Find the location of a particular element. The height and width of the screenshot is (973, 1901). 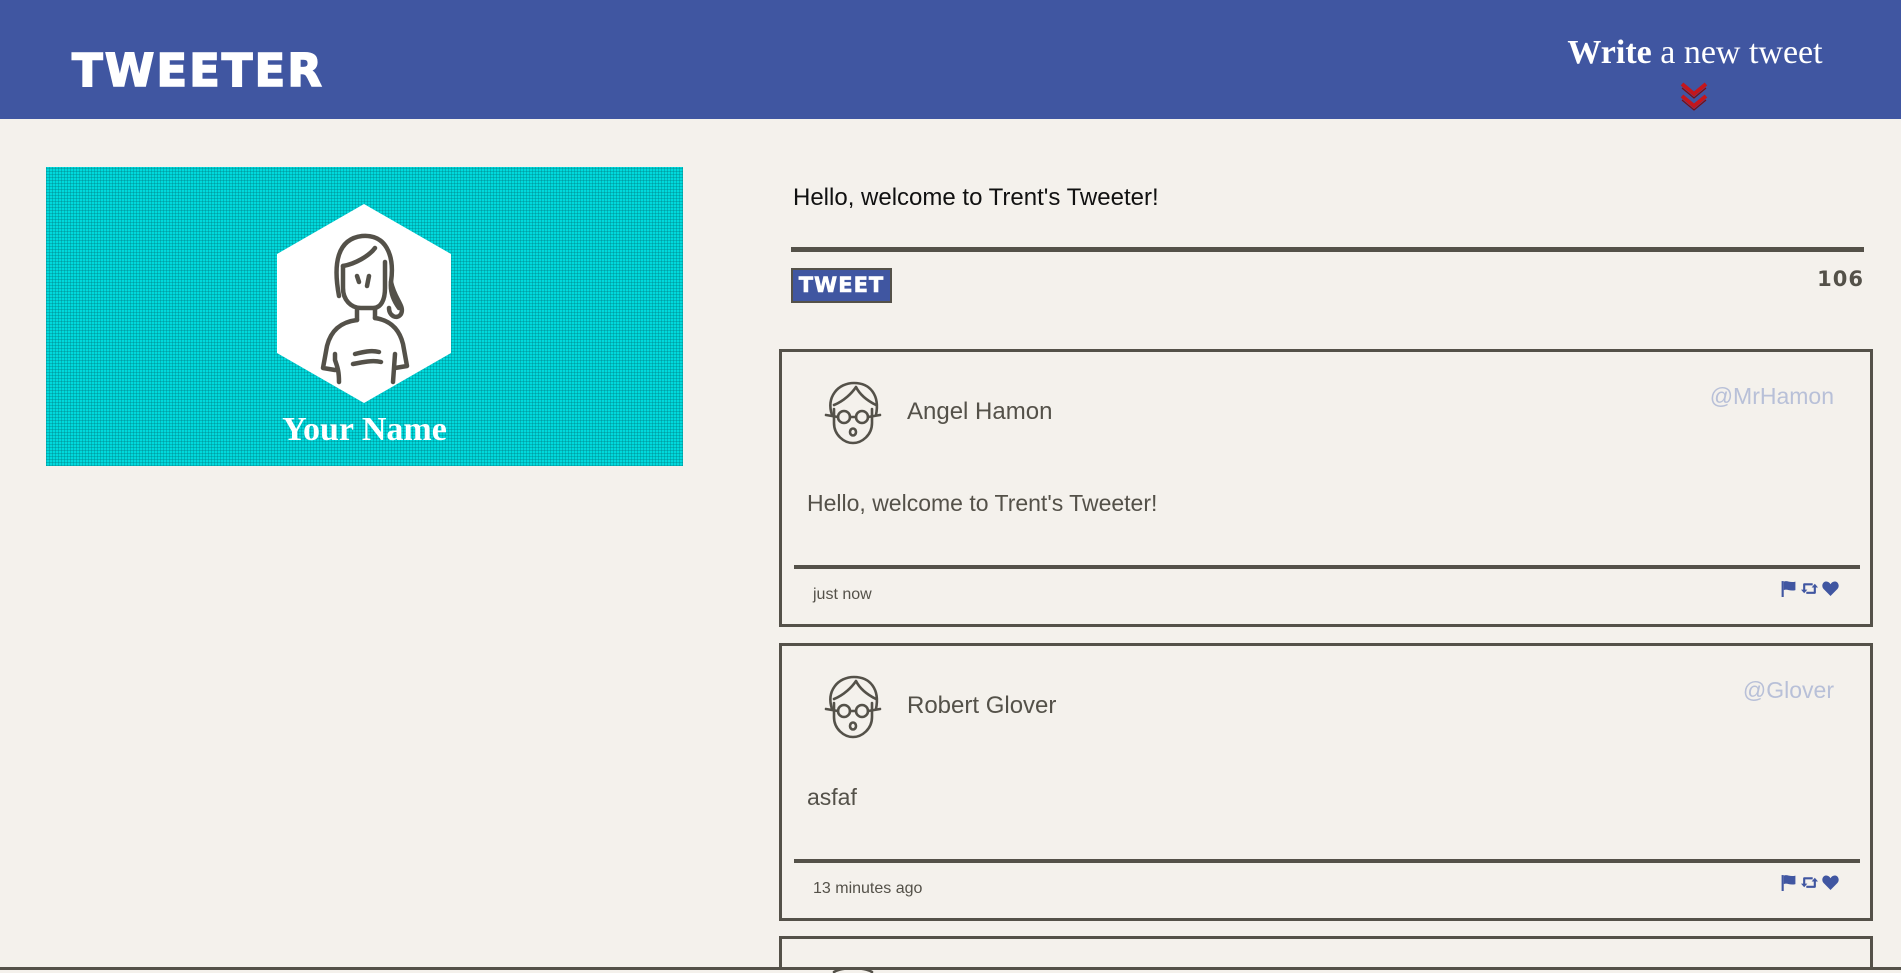

tweet-timestamp: 13 minutes ago is located at coordinates (868, 888).